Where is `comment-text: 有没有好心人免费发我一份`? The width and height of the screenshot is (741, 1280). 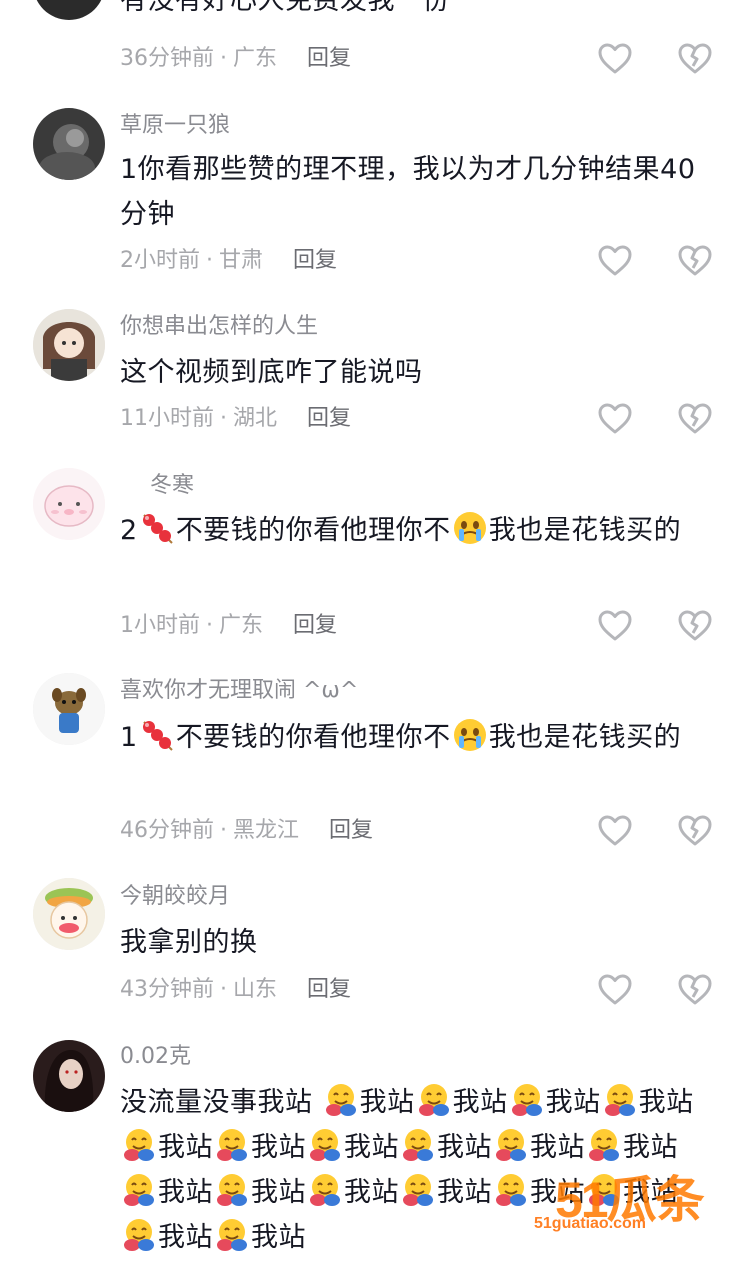
comment-text: 有没有好心人免费发我一份 is located at coordinates (285, 8).